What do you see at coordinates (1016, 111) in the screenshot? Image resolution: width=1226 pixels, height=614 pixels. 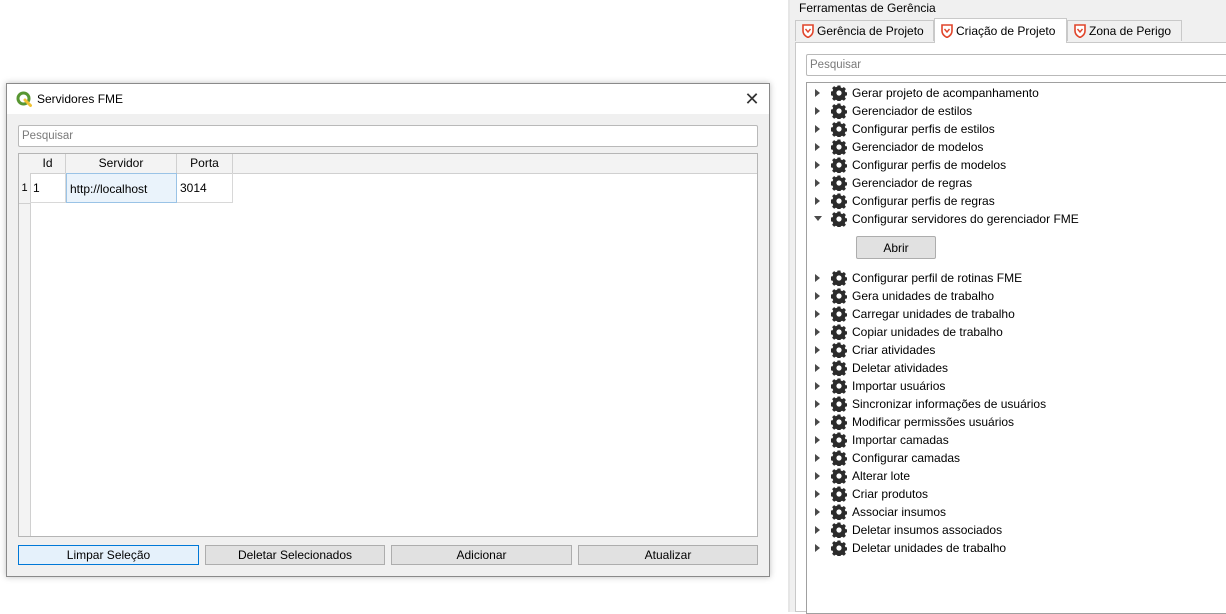 I see `tree-item: Gerenciador de estilos` at bounding box center [1016, 111].